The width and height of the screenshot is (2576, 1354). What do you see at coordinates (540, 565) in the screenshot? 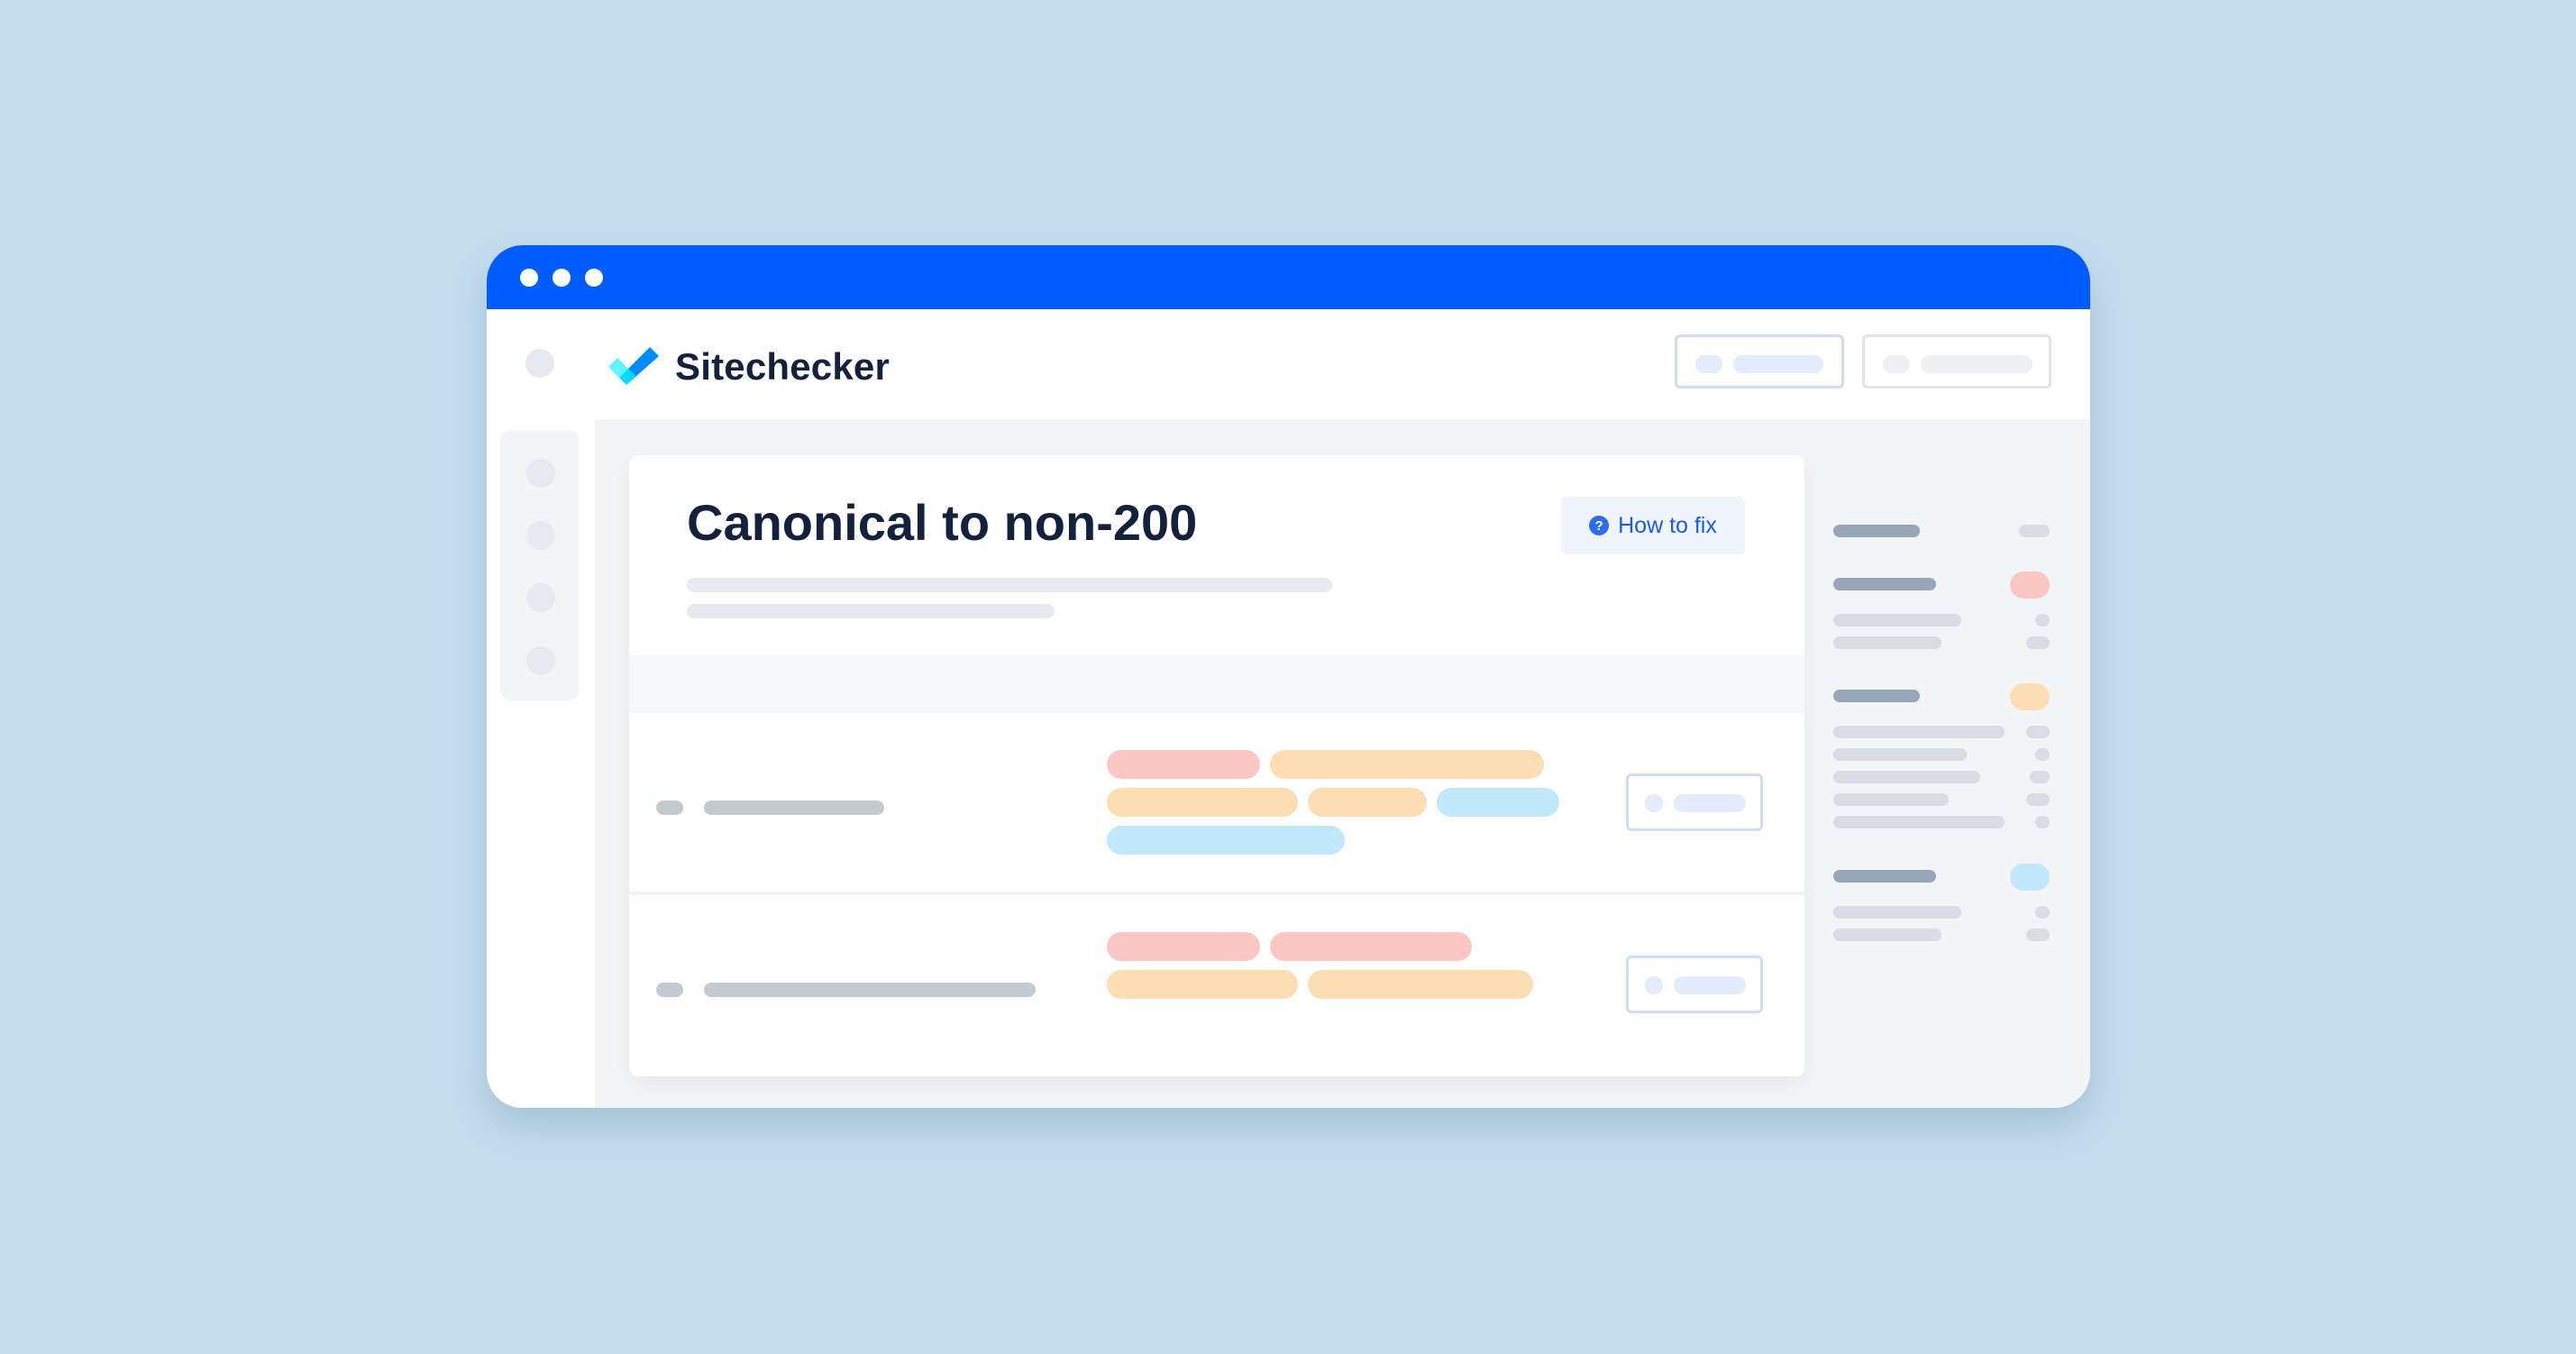
I see `sidebar-nav` at bounding box center [540, 565].